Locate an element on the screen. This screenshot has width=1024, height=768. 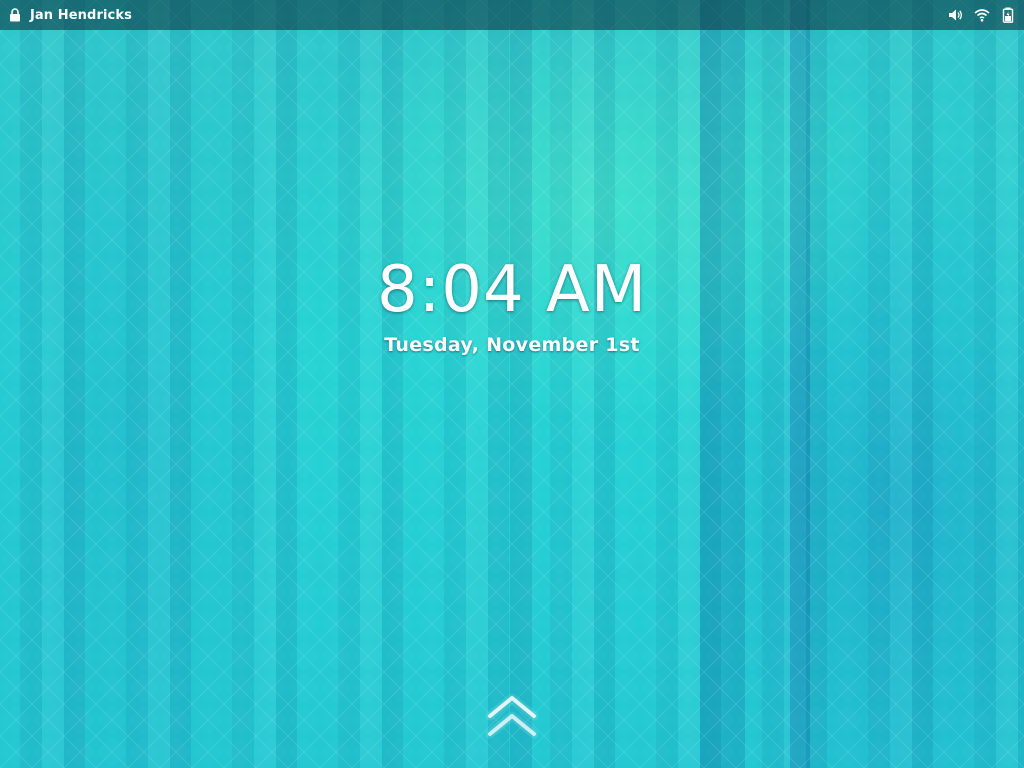
lock-screen-clock: 8:04 AM Tuesday, November 1st is located at coordinates (512, 303).